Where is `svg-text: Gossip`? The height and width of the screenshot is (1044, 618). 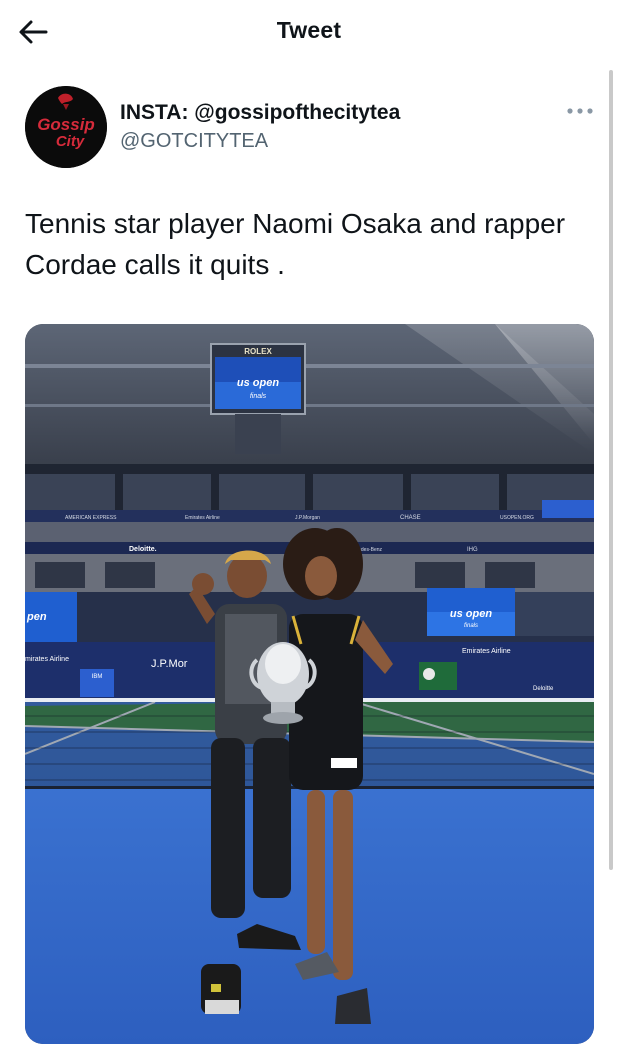 svg-text: Gossip is located at coordinates (66, 124).